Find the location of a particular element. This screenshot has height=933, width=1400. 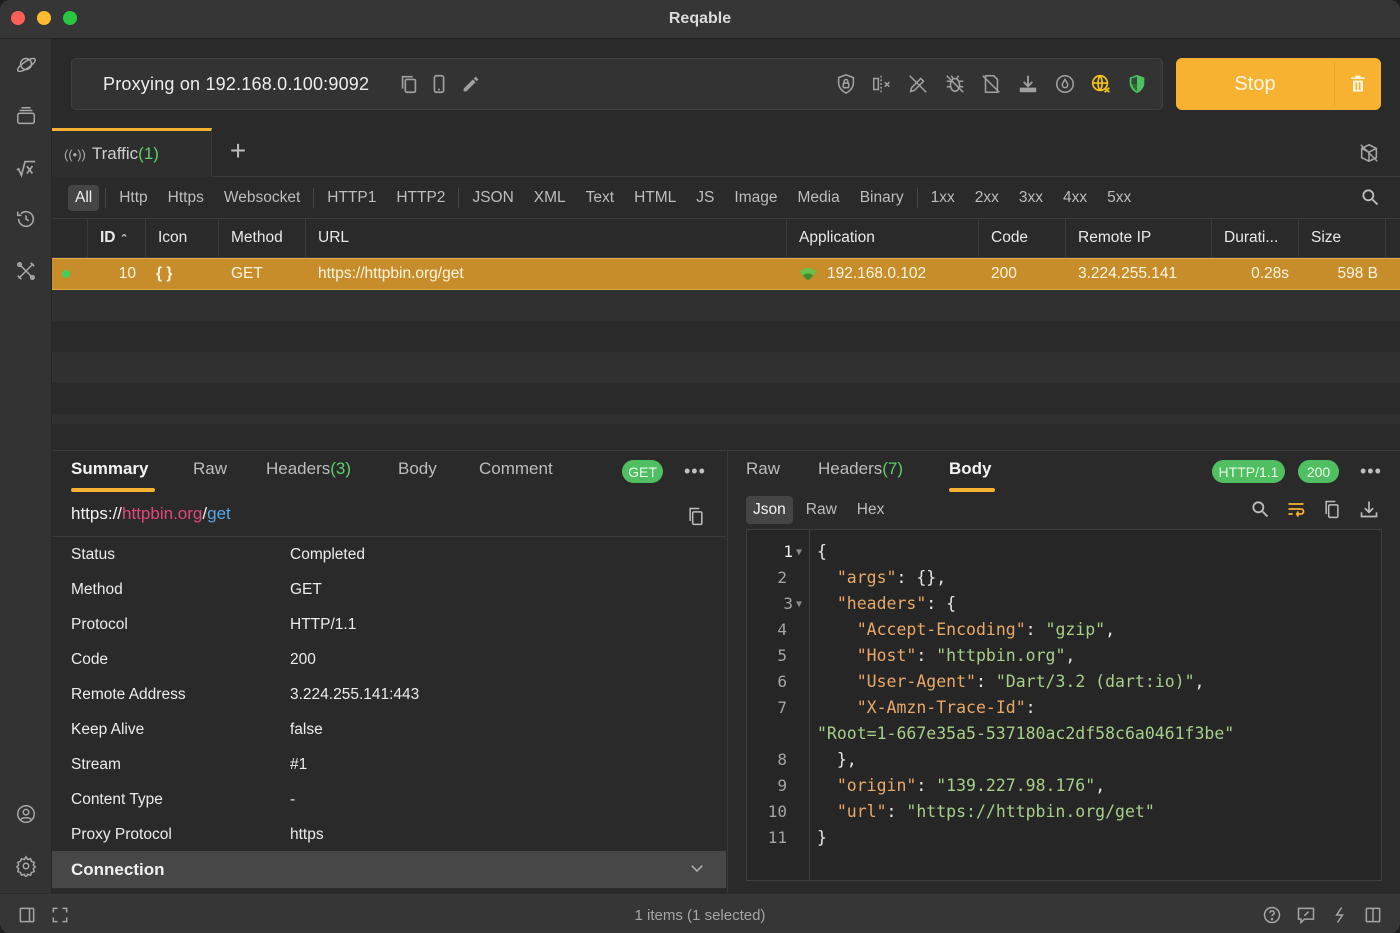

feedback-icon is located at coordinates (1306, 915).